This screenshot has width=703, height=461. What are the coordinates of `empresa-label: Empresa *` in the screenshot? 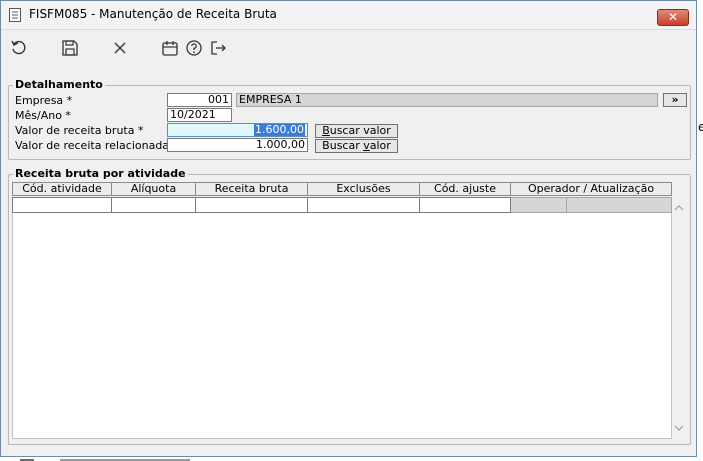 It's located at (44, 100).